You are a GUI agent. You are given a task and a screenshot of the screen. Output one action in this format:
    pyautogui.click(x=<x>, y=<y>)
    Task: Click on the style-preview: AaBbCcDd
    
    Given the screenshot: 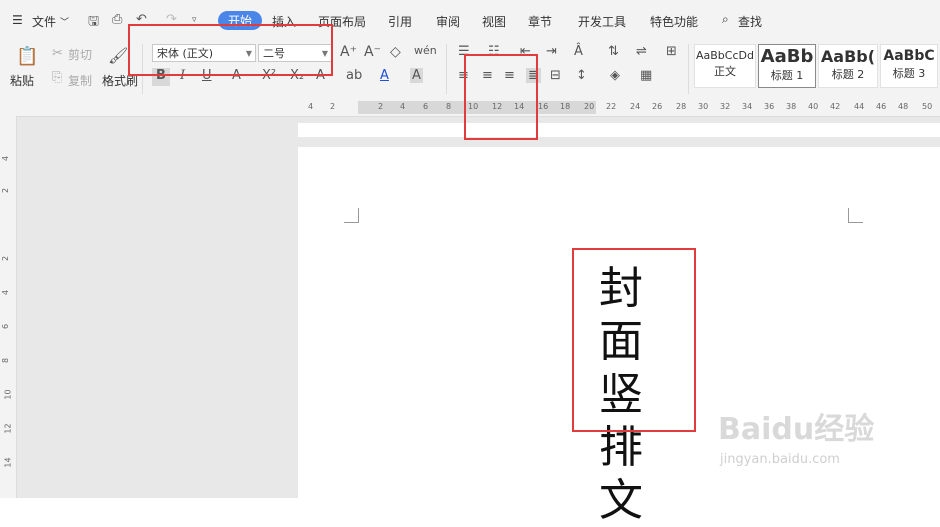 What is the action you would take?
    pyautogui.click(x=725, y=55)
    